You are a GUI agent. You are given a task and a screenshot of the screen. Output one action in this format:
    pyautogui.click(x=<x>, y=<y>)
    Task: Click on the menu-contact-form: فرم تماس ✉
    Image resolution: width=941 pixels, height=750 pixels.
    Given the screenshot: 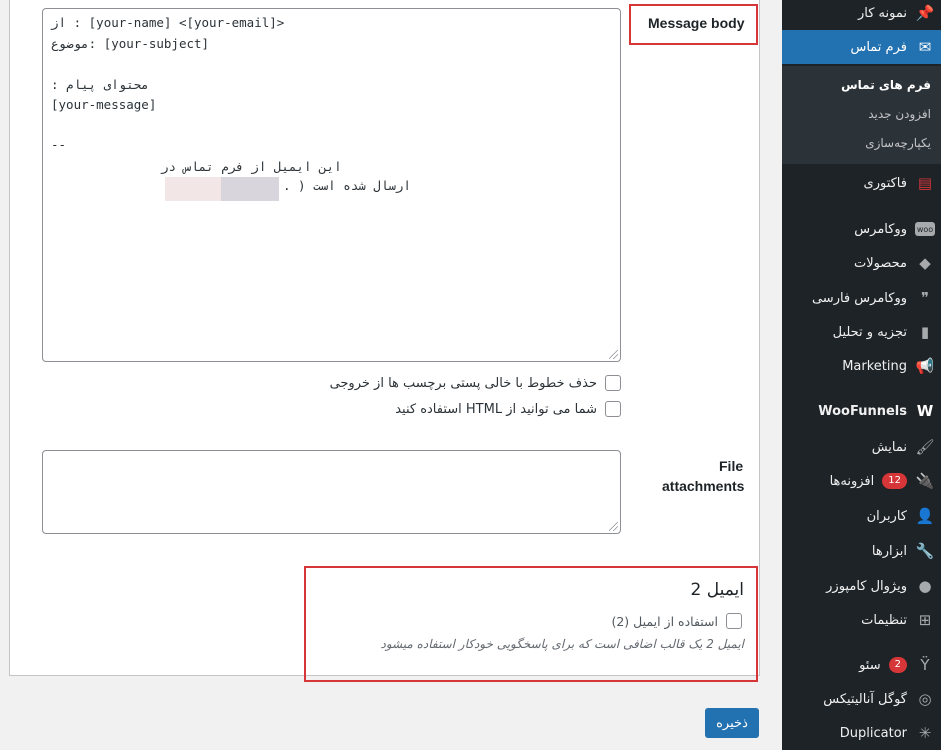 What is the action you would take?
    pyautogui.click(x=861, y=47)
    